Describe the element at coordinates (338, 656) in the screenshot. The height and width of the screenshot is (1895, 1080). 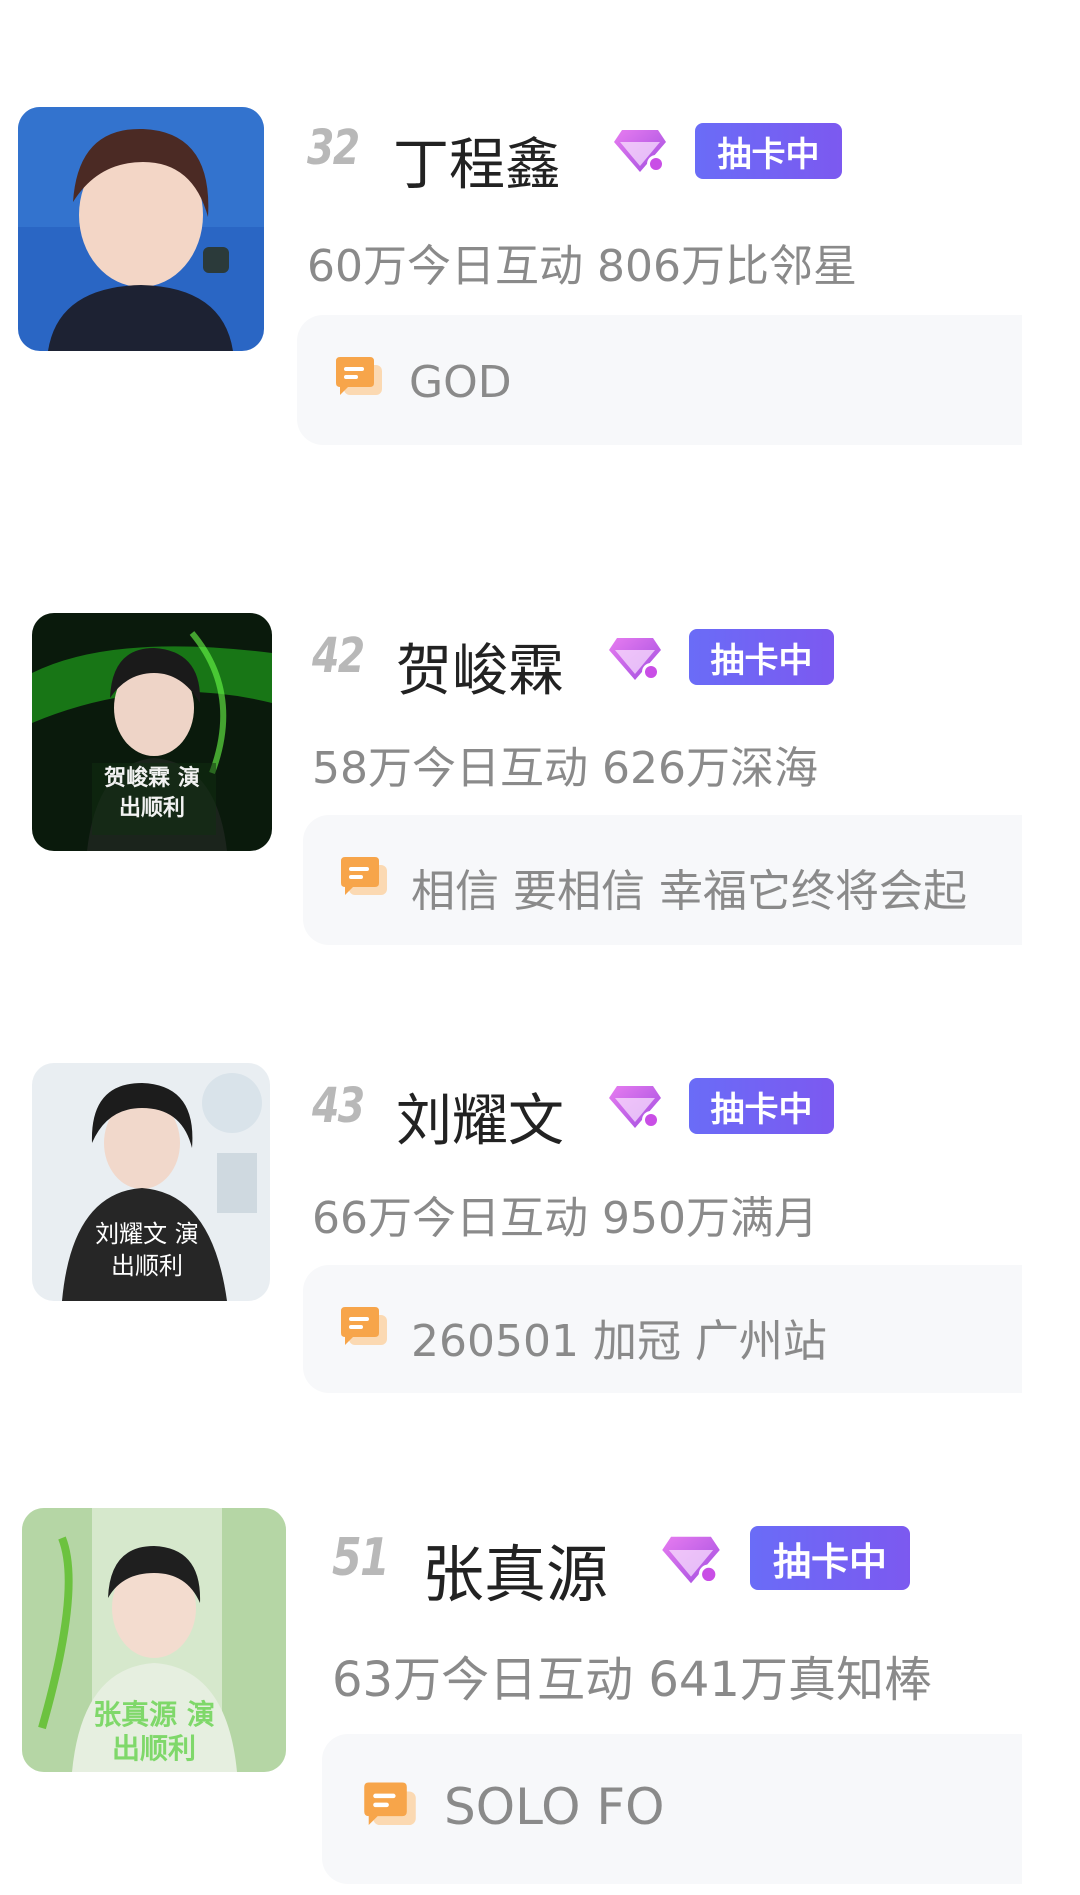
I see `rank-number: 42` at that location.